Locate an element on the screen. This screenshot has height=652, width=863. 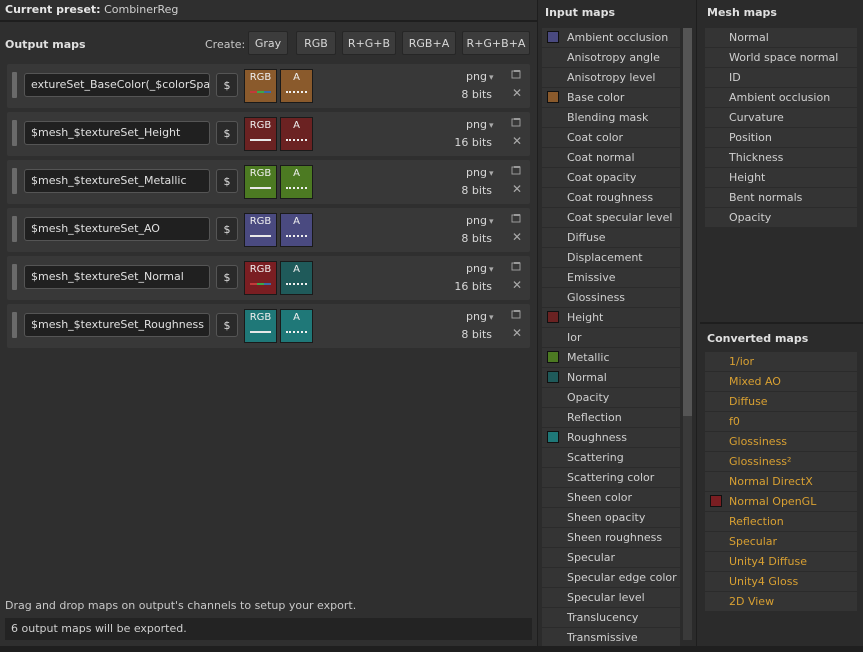
input-map-item: Transmissive is located at coordinates (611, 637).